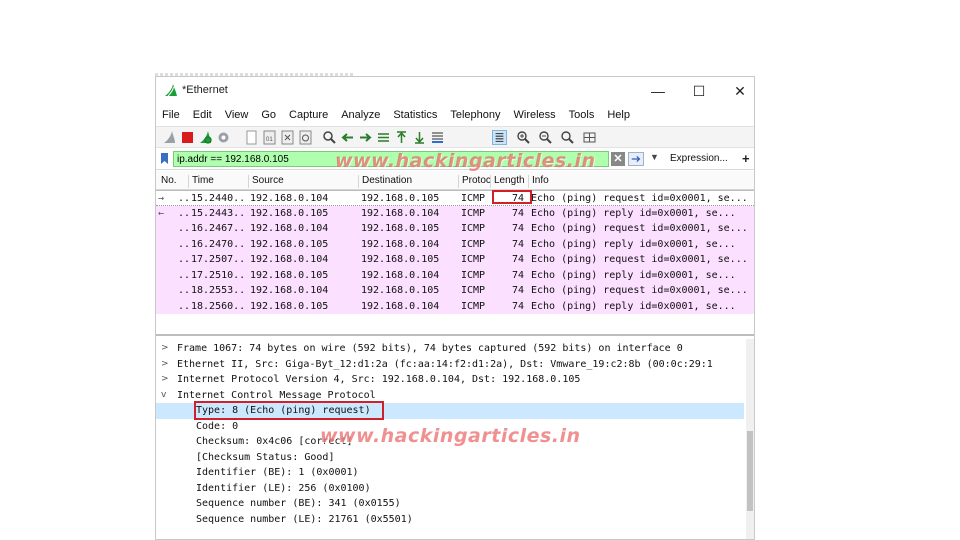  What do you see at coordinates (450, 489) in the screenshot?
I see `tree-item-identifier-le: Identifier (LE): 256 (0x0100)` at bounding box center [450, 489].